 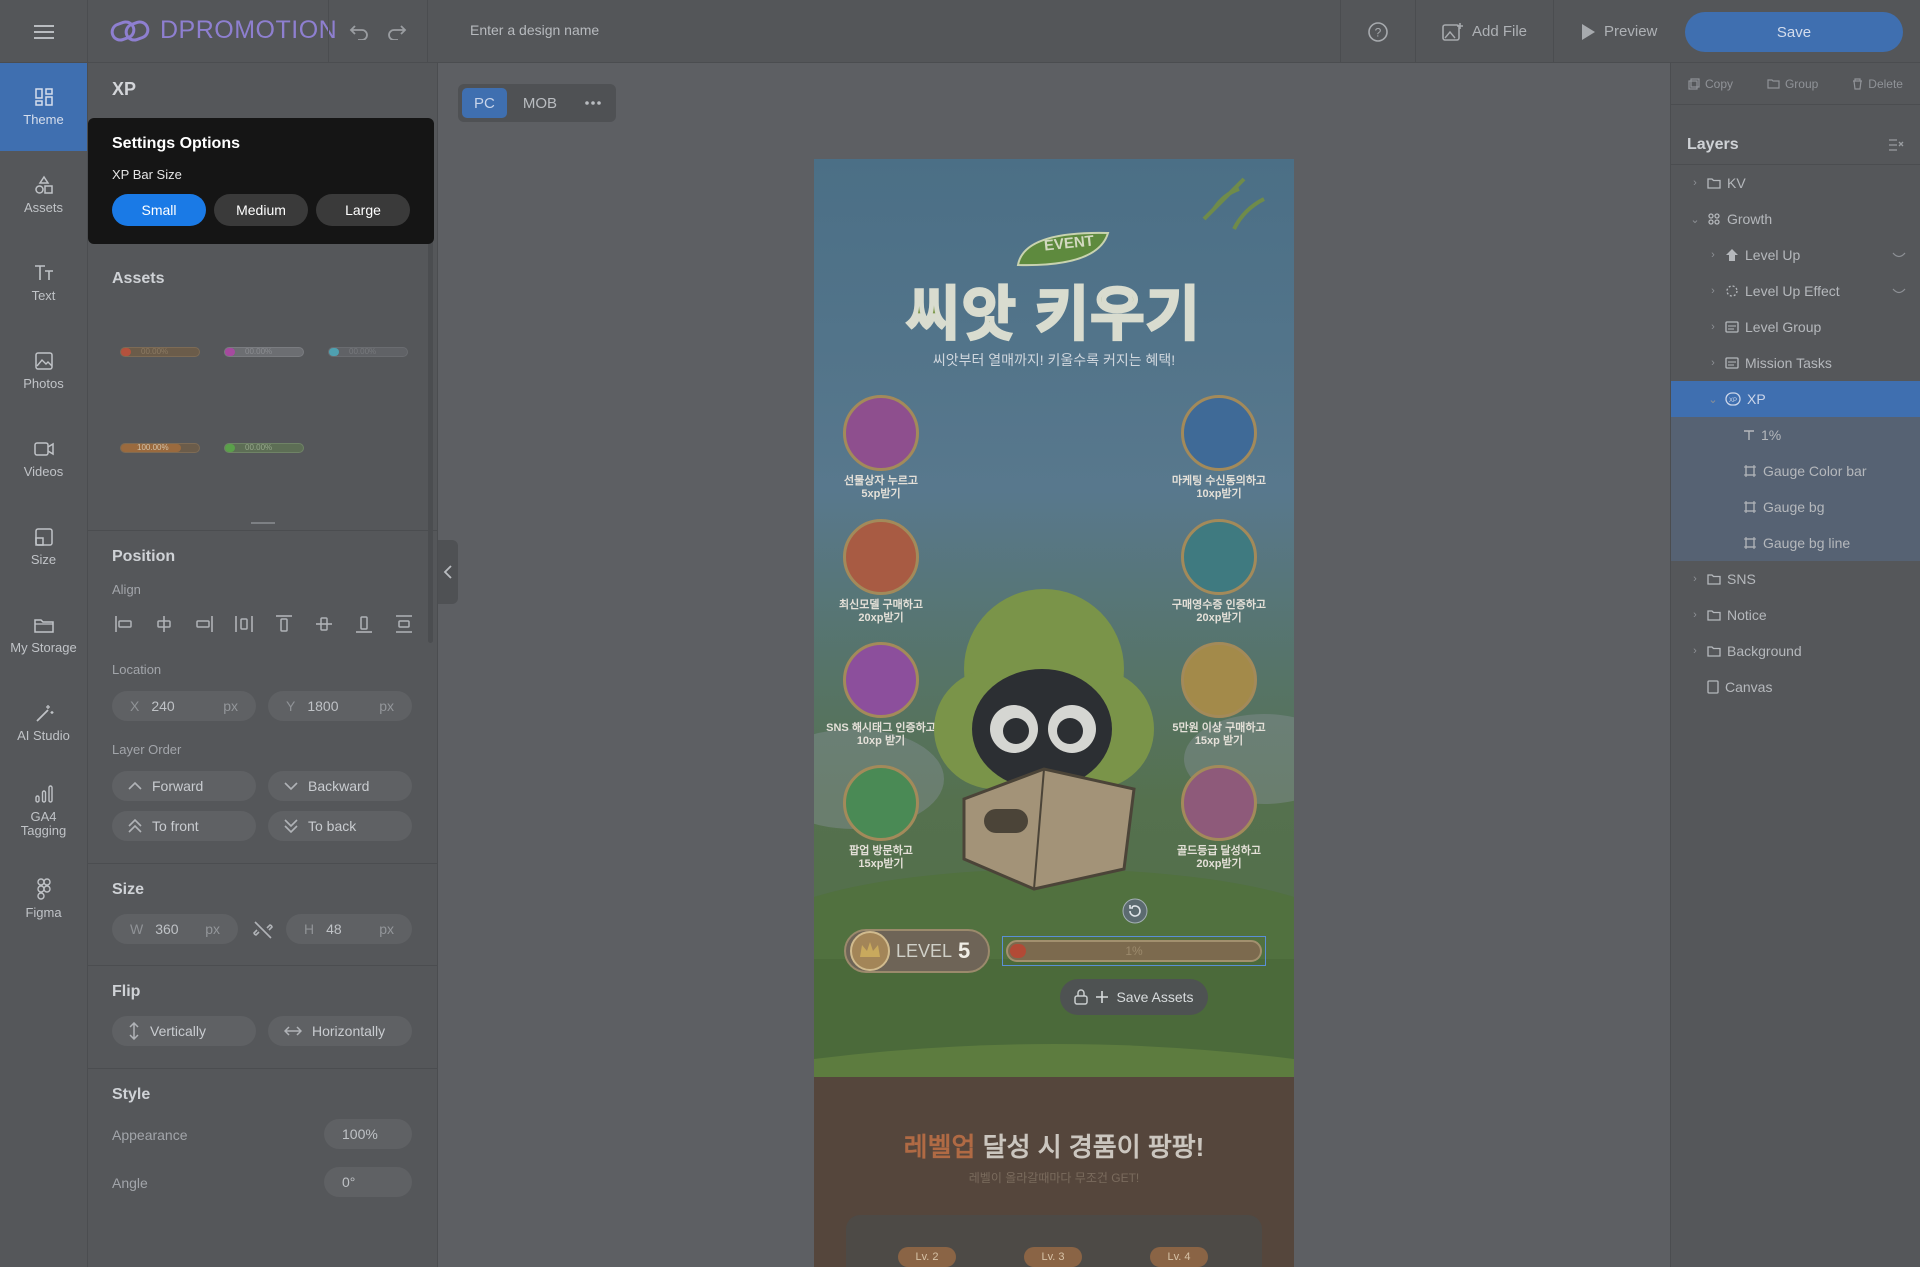 What do you see at coordinates (1795, 615) in the screenshot?
I see `layer-item: › Notice` at bounding box center [1795, 615].